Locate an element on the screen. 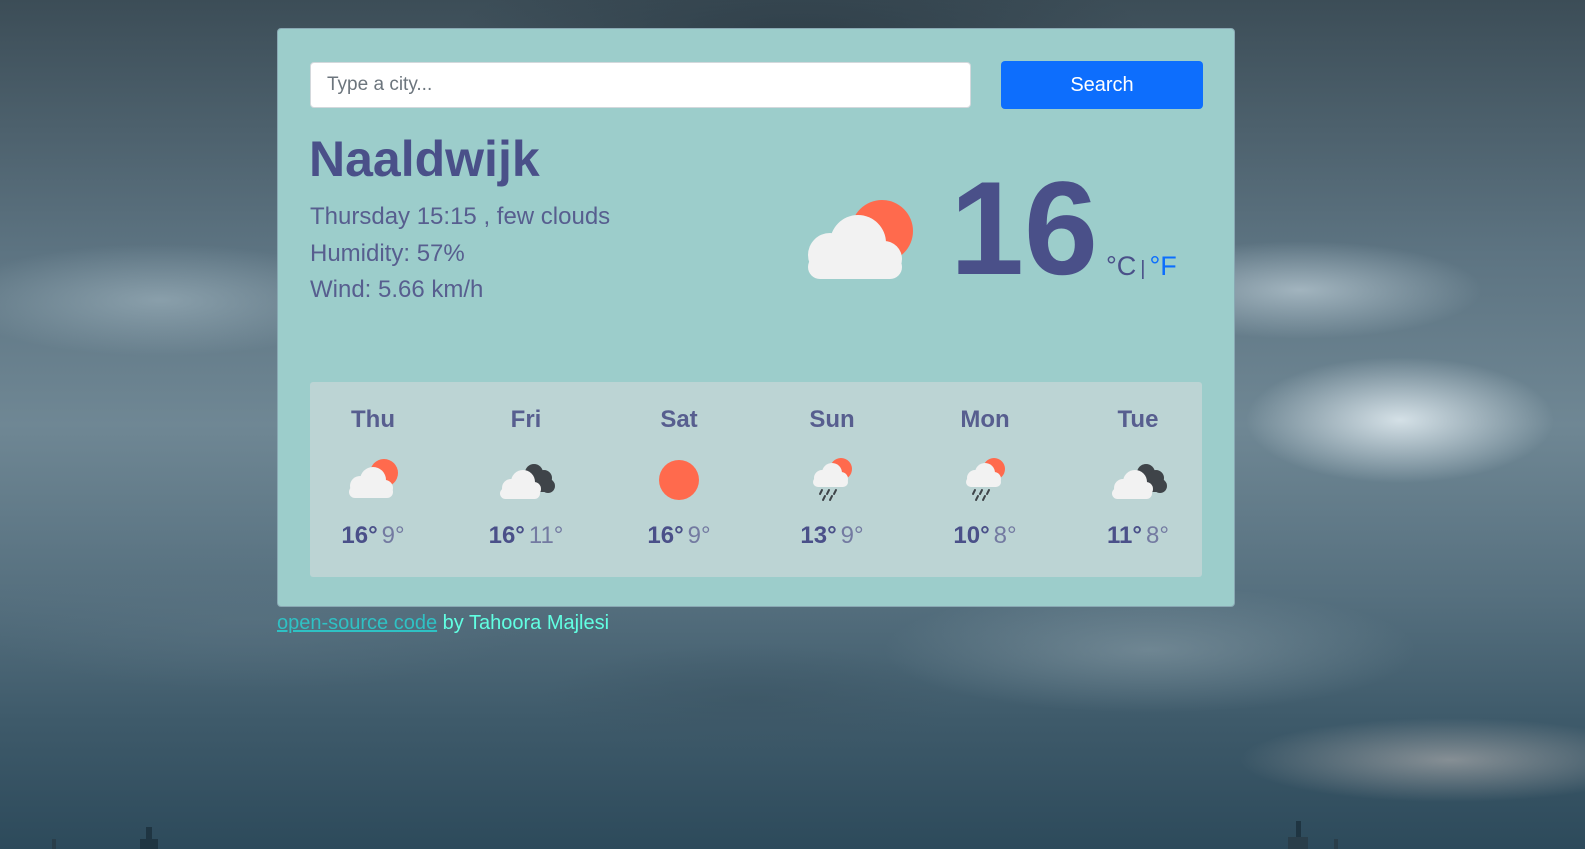 This screenshot has height=849, width=1585. wind-speed: Wind: 5.66 km/h is located at coordinates (397, 289).